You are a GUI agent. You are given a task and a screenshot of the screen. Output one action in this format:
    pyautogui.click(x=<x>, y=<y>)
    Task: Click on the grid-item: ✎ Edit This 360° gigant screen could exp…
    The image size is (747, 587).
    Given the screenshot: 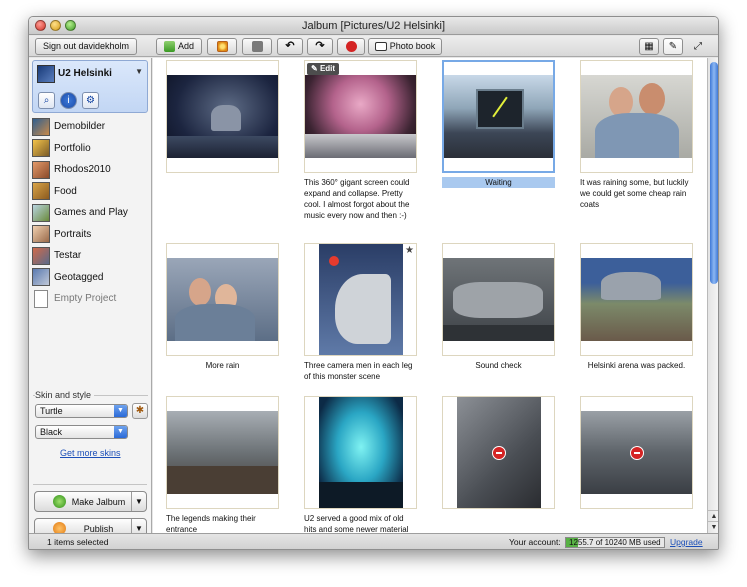 What is the action you would take?
    pyautogui.click(x=361, y=149)
    